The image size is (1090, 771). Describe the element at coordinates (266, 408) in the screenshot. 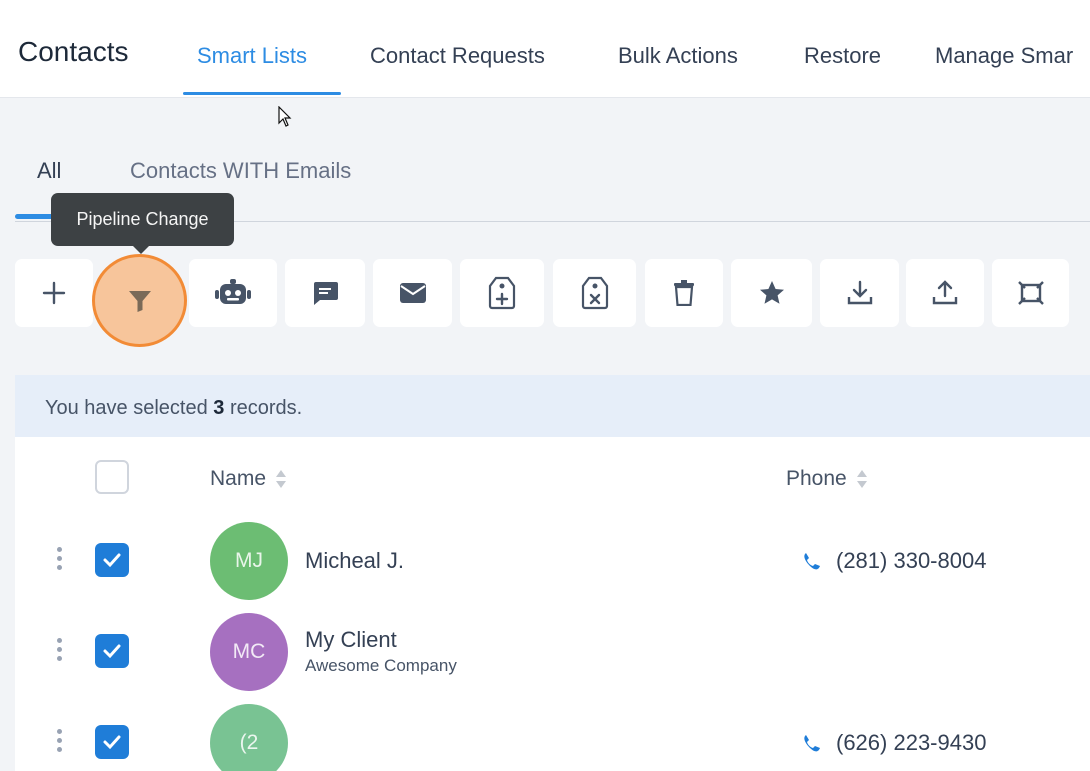

I see `selection-suffix: records.` at that location.